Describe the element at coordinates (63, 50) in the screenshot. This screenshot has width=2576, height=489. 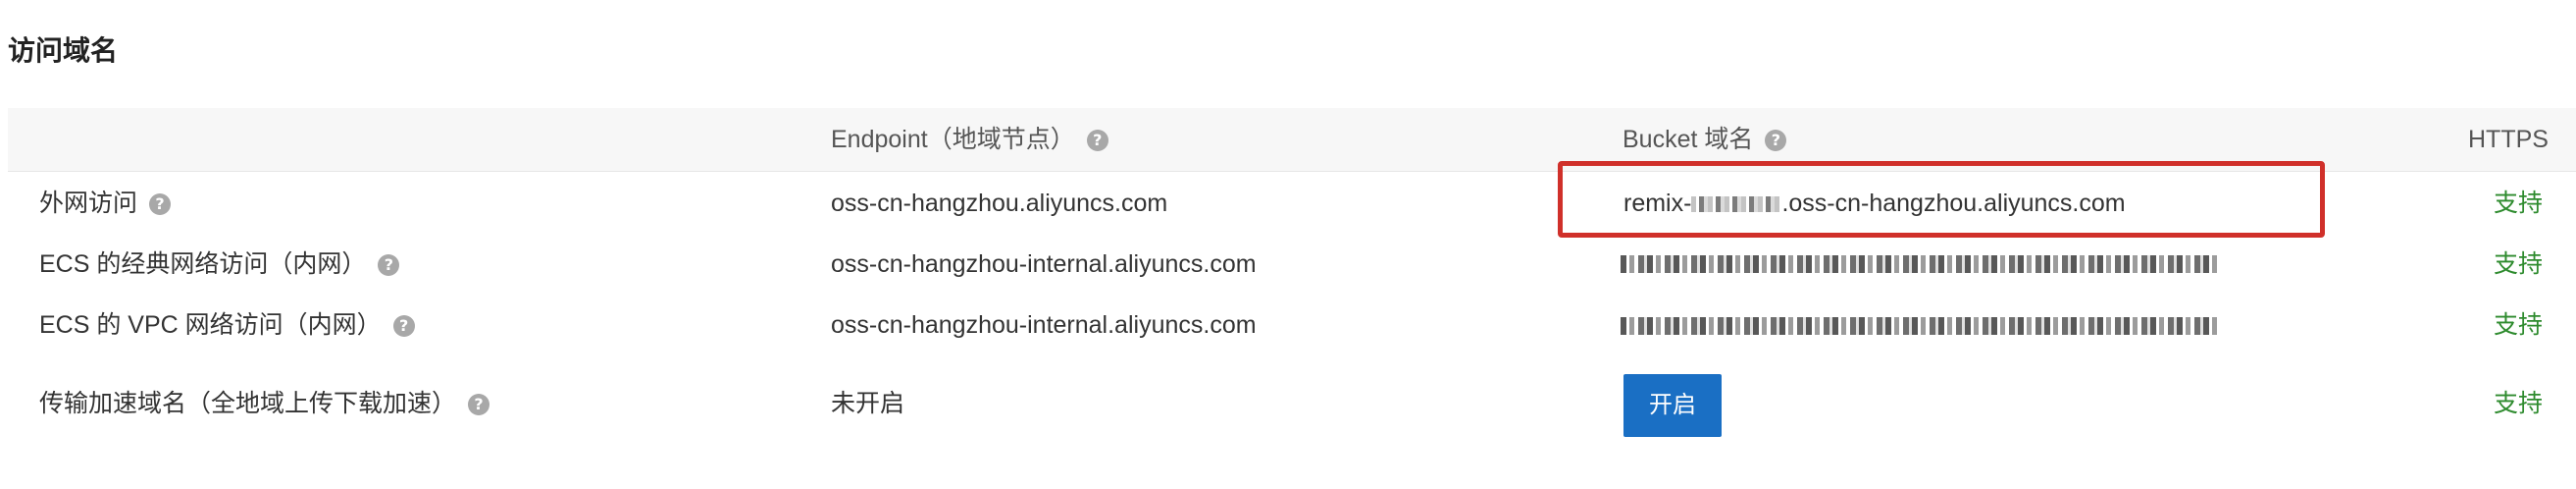
I see `section-title: 访问域名` at that location.